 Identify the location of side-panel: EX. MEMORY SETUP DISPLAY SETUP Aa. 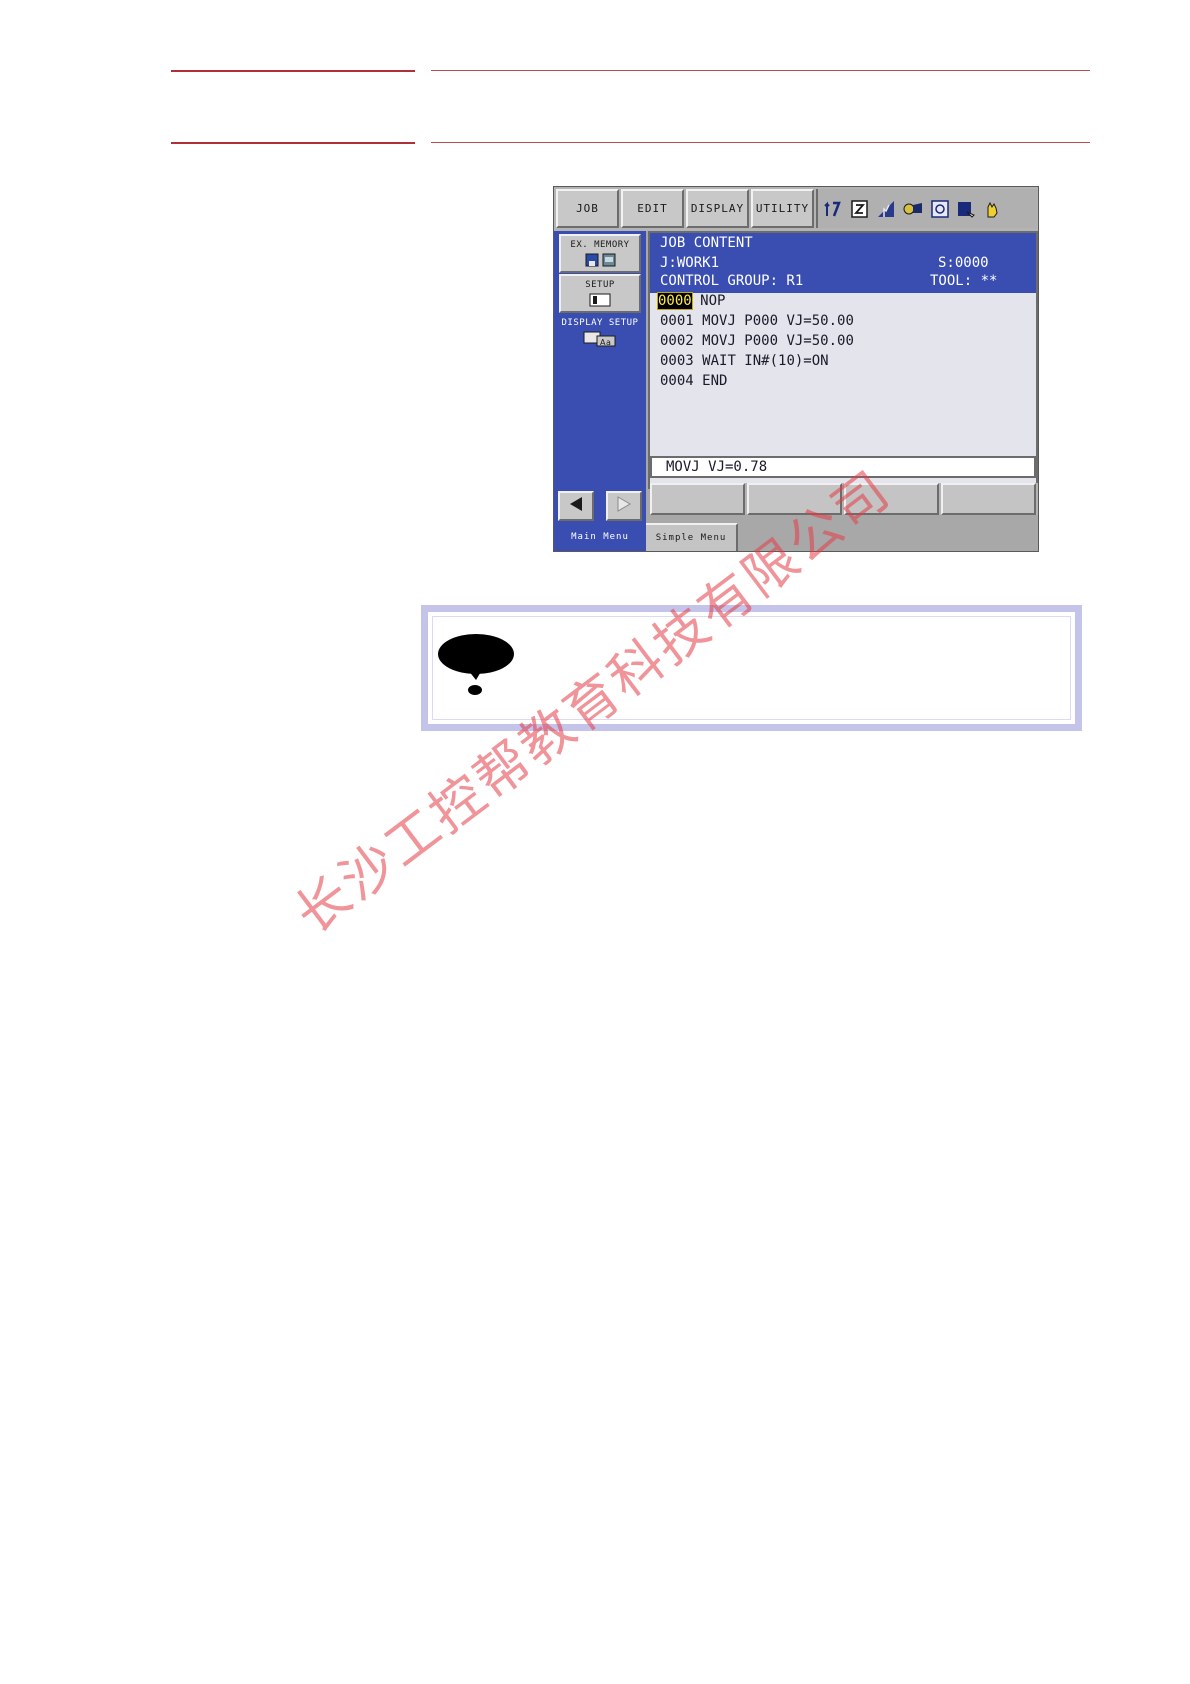
(600, 391).